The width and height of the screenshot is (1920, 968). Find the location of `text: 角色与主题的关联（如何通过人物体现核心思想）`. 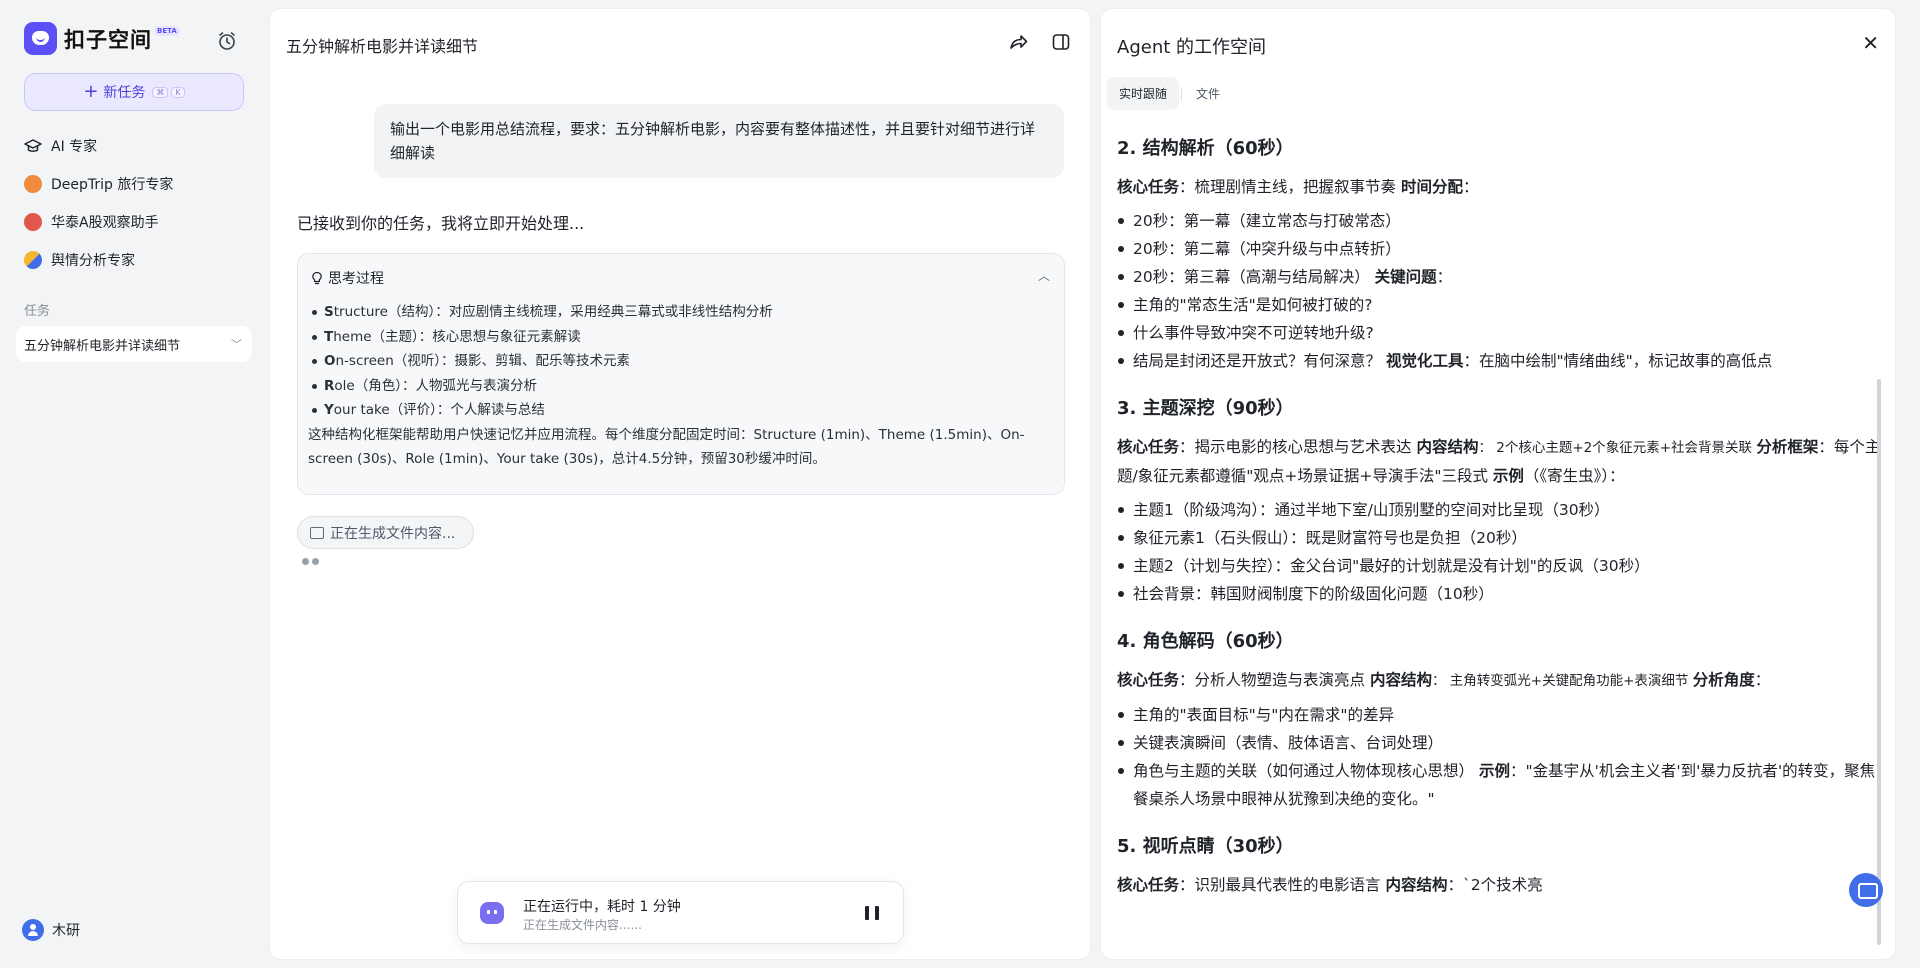

text: 角色与主题的关联（如何通过人物体现核心思想） is located at coordinates (1306, 771).